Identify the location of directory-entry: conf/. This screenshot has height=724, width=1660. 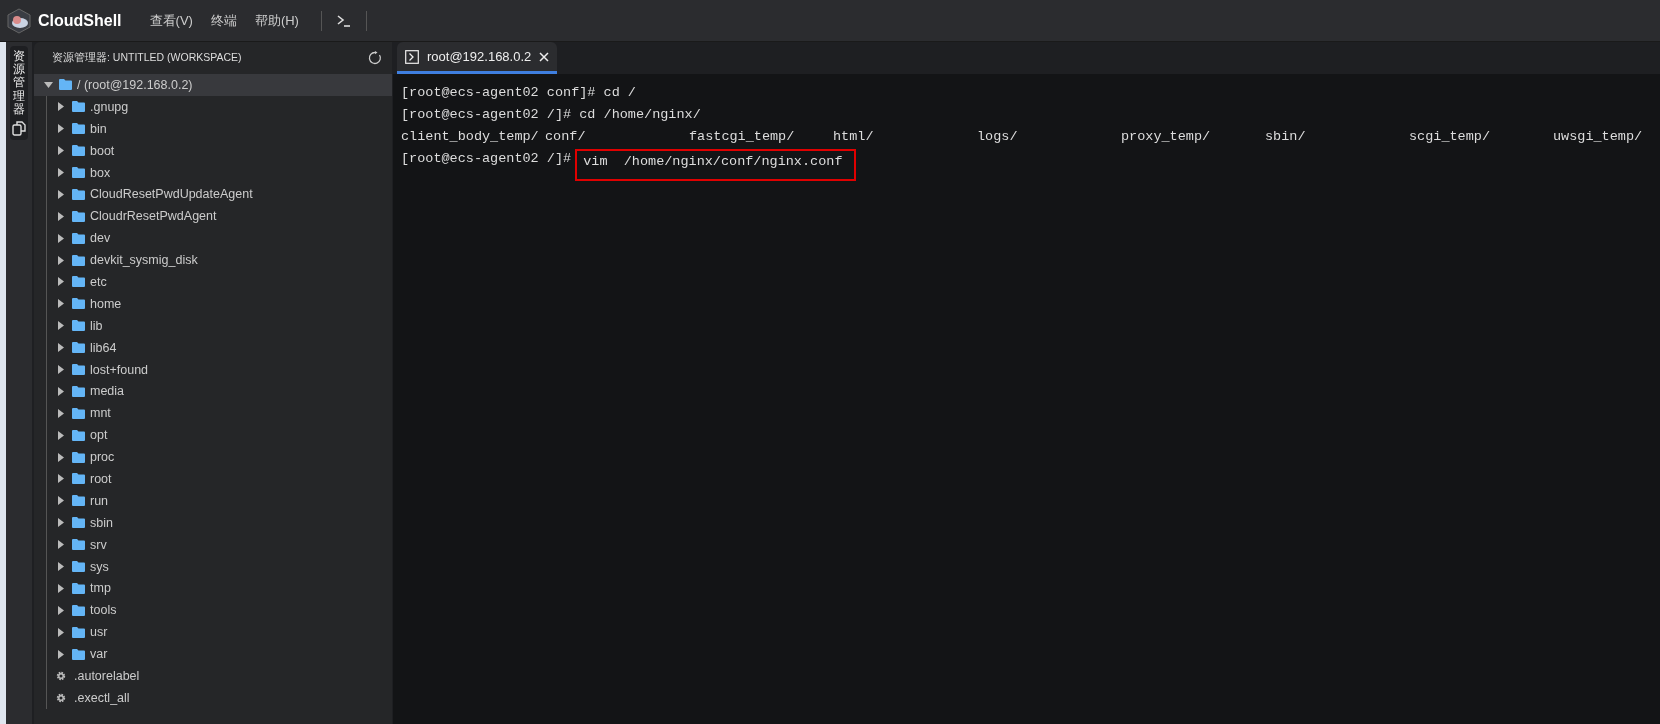
(566, 137).